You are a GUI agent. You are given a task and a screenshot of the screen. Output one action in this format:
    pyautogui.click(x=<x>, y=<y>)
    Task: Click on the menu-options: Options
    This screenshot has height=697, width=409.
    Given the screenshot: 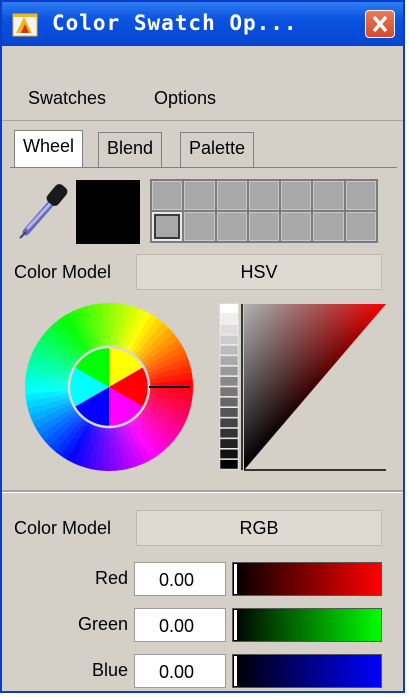 What is the action you would take?
    pyautogui.click(x=185, y=98)
    